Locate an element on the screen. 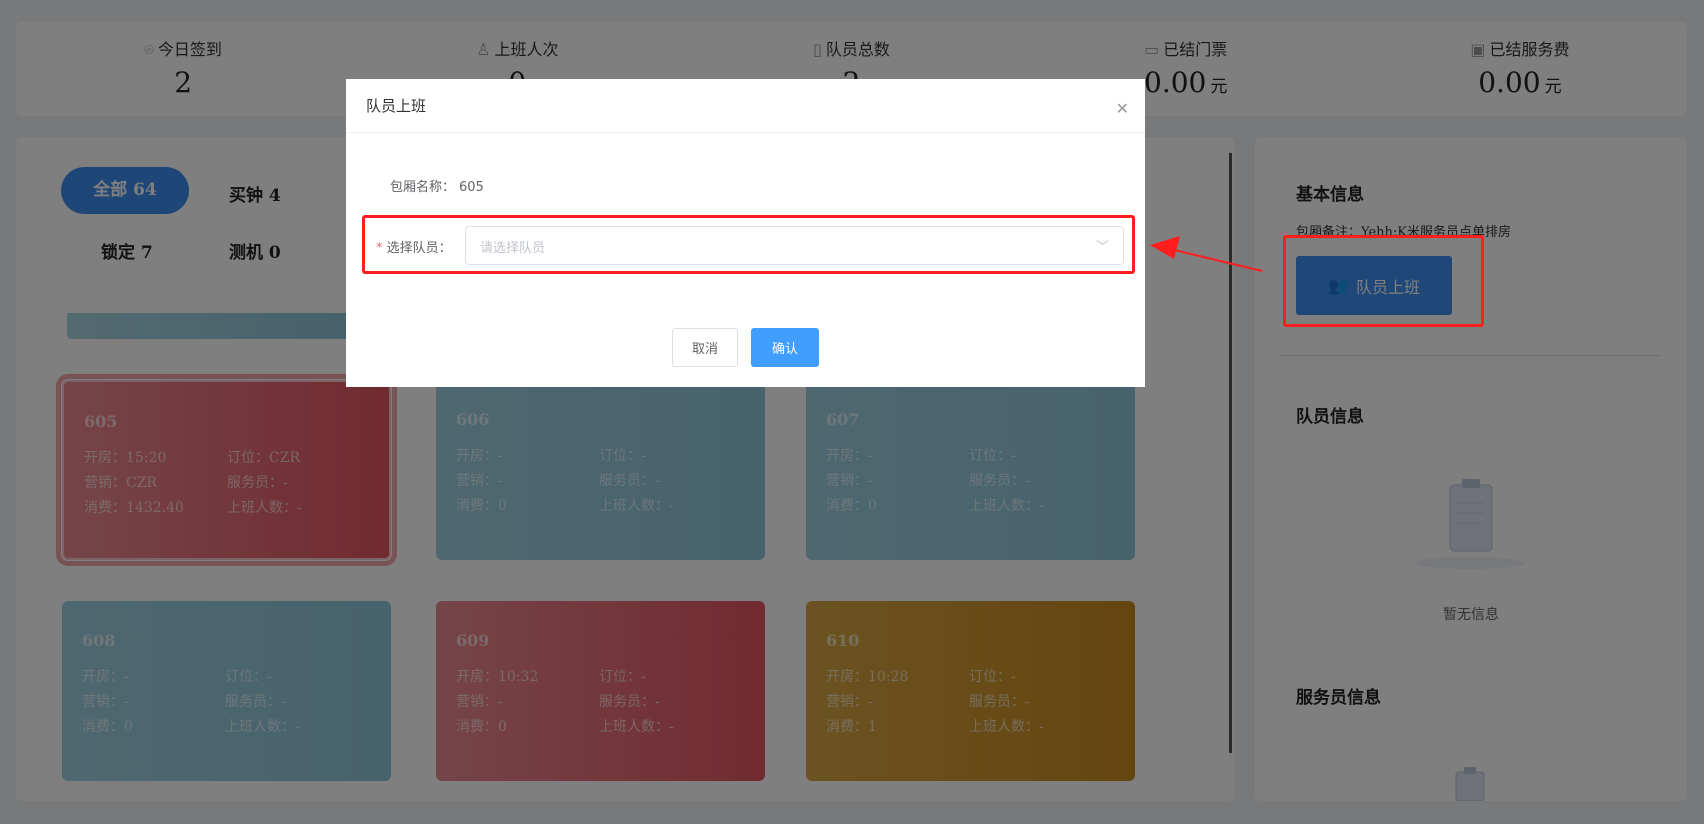  dialog-title: 队员上班 is located at coordinates (745, 106).